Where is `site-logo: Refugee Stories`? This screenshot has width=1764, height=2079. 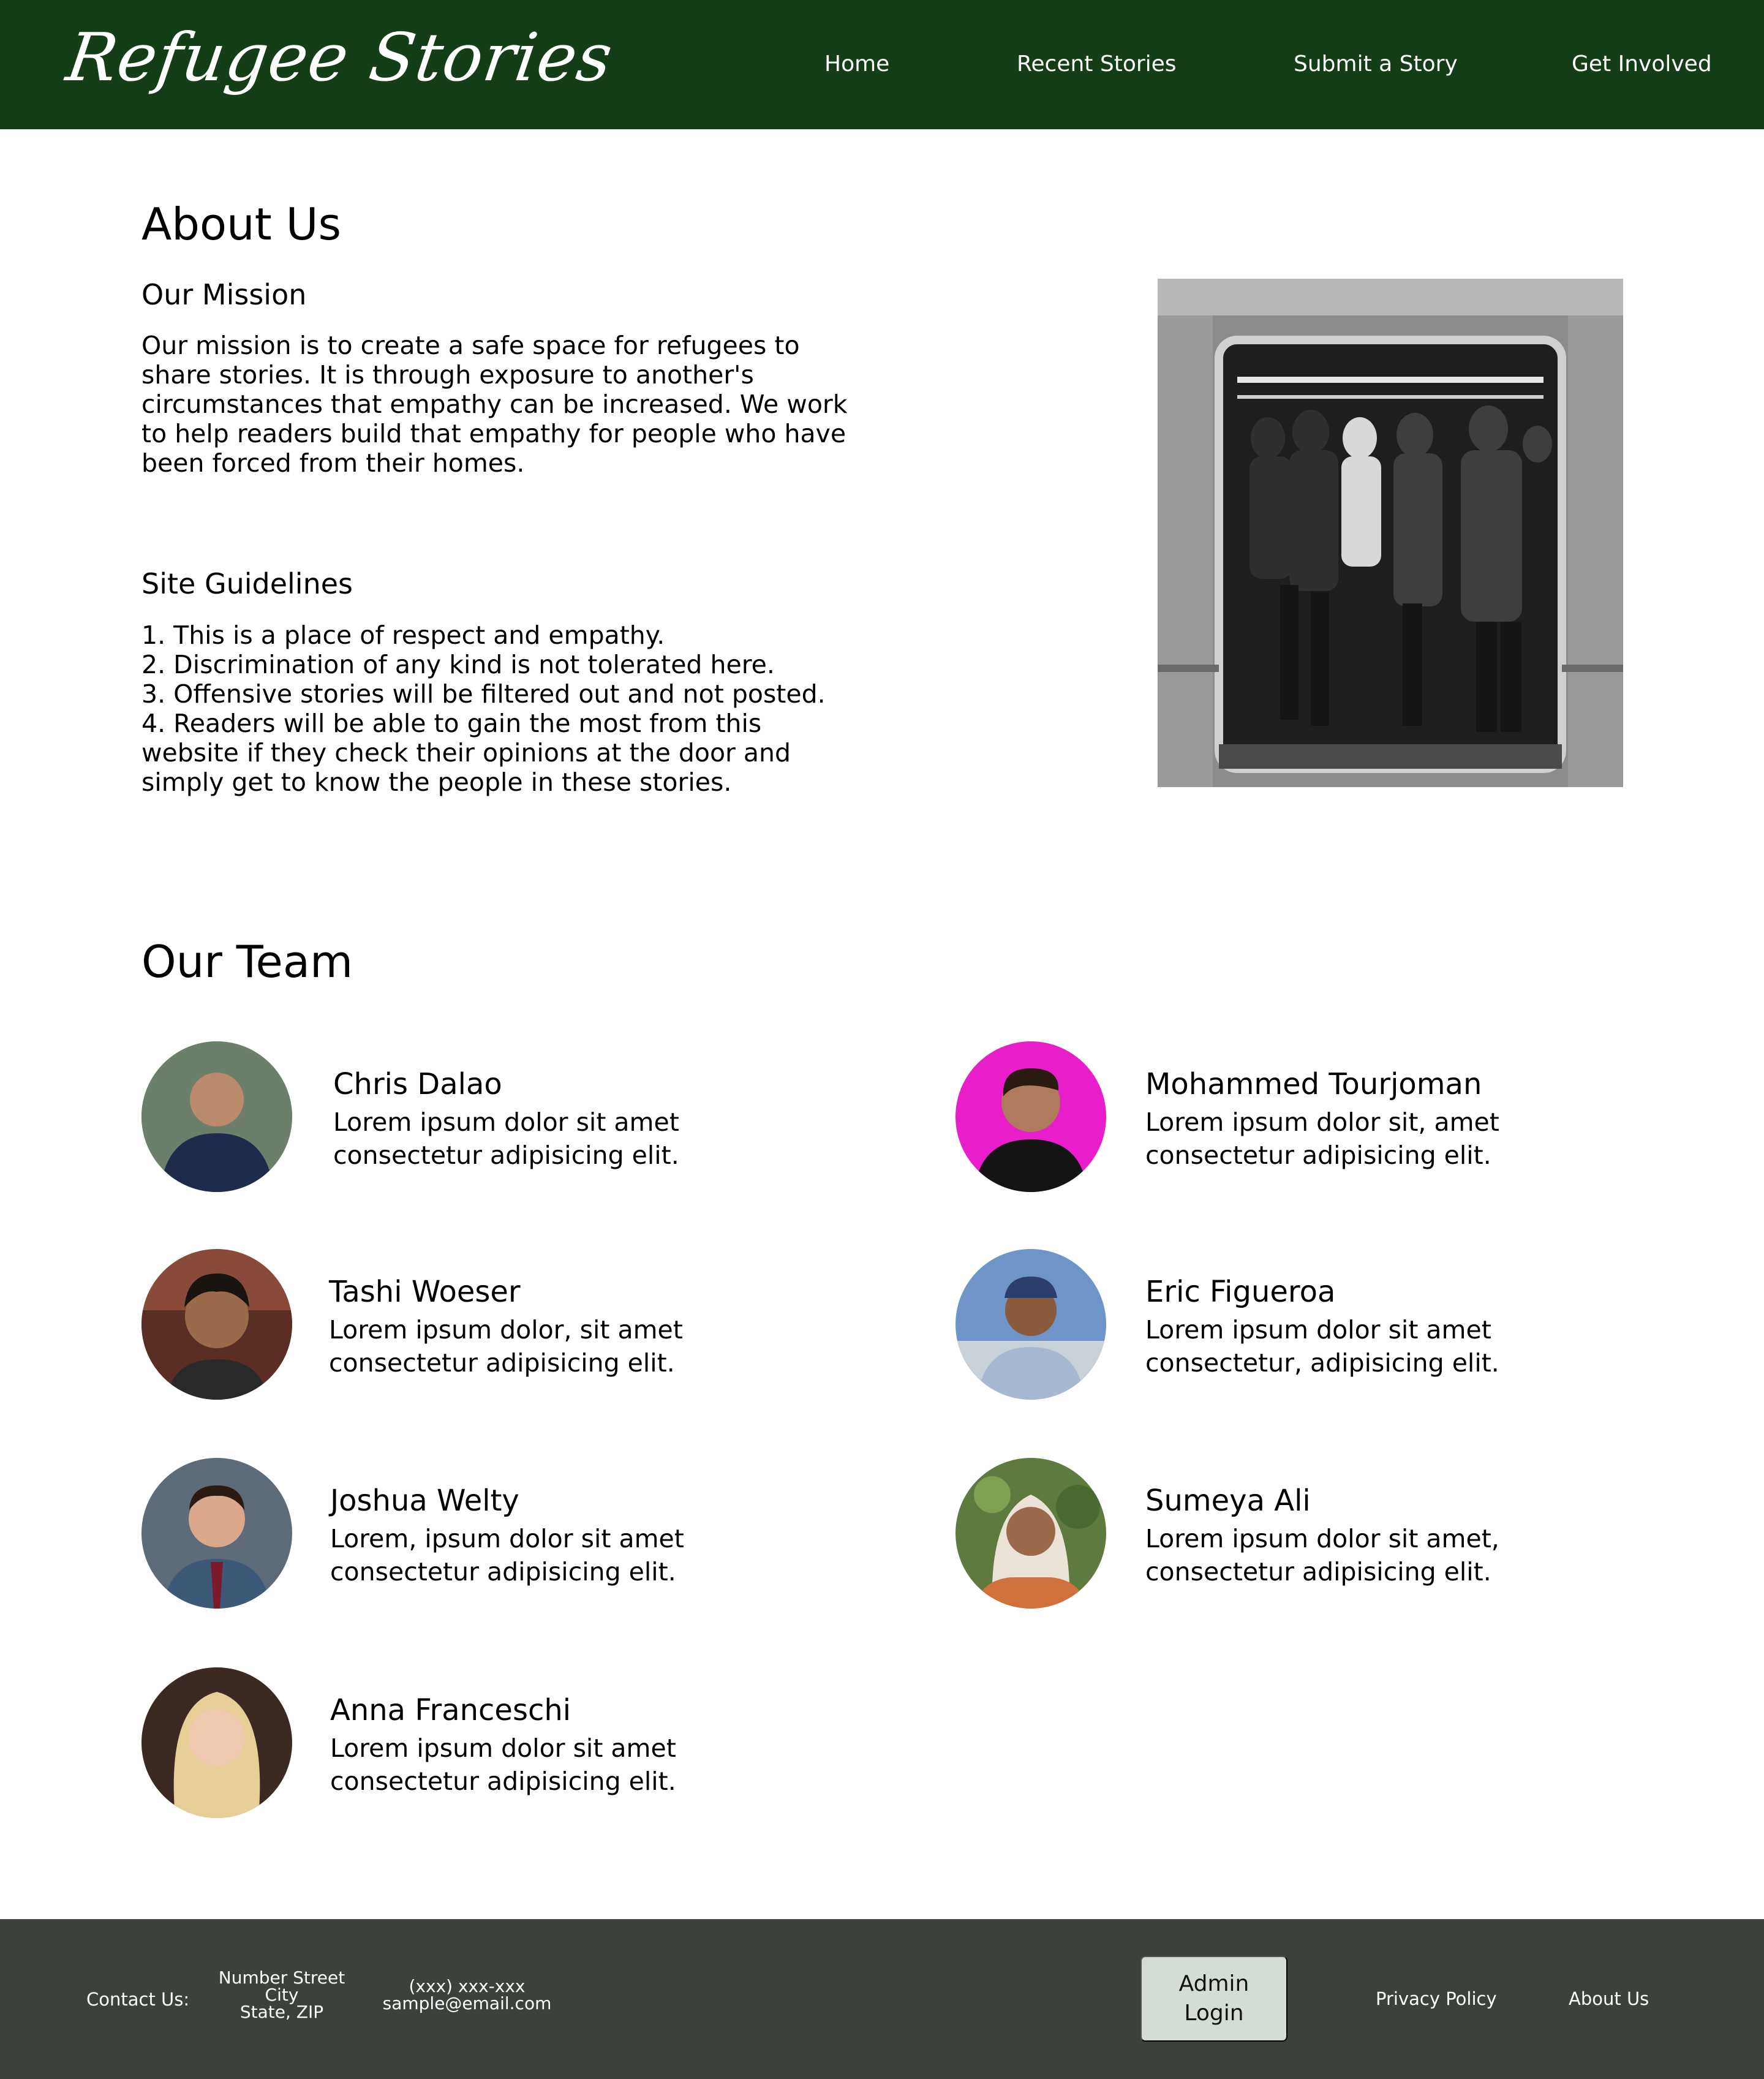 site-logo: Refugee Stories is located at coordinates (340, 58).